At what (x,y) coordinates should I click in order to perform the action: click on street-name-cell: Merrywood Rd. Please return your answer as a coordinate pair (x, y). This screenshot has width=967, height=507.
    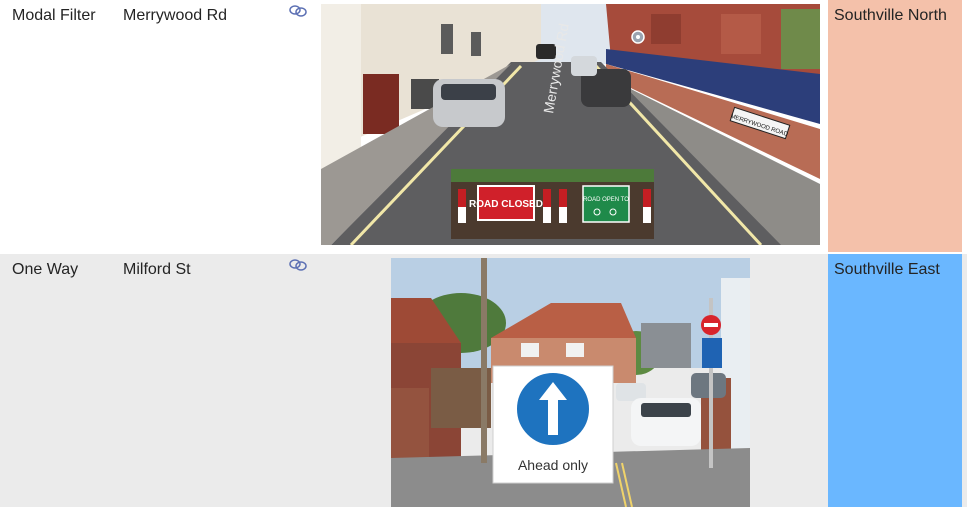
    Looking at the image, I should click on (175, 15).